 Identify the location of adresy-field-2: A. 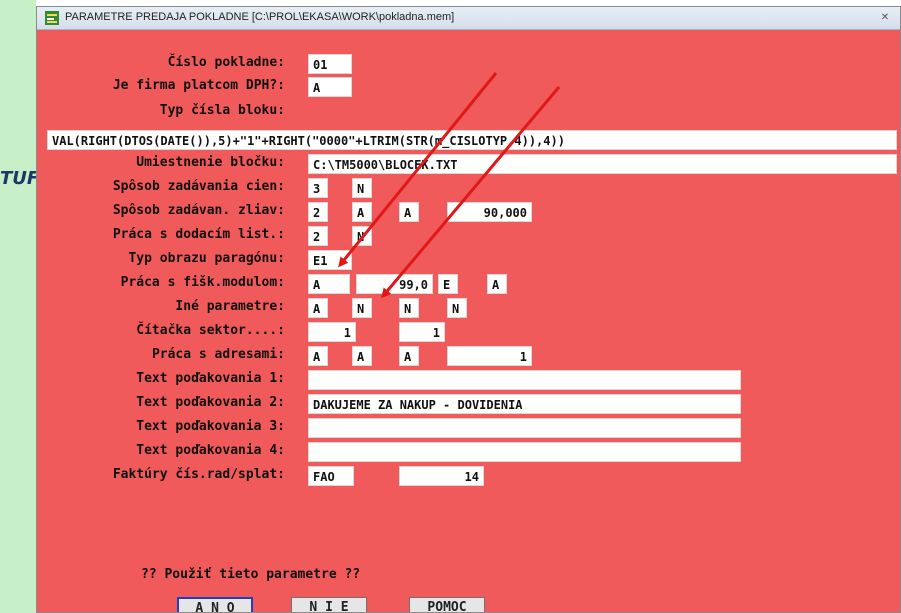
(362, 356).